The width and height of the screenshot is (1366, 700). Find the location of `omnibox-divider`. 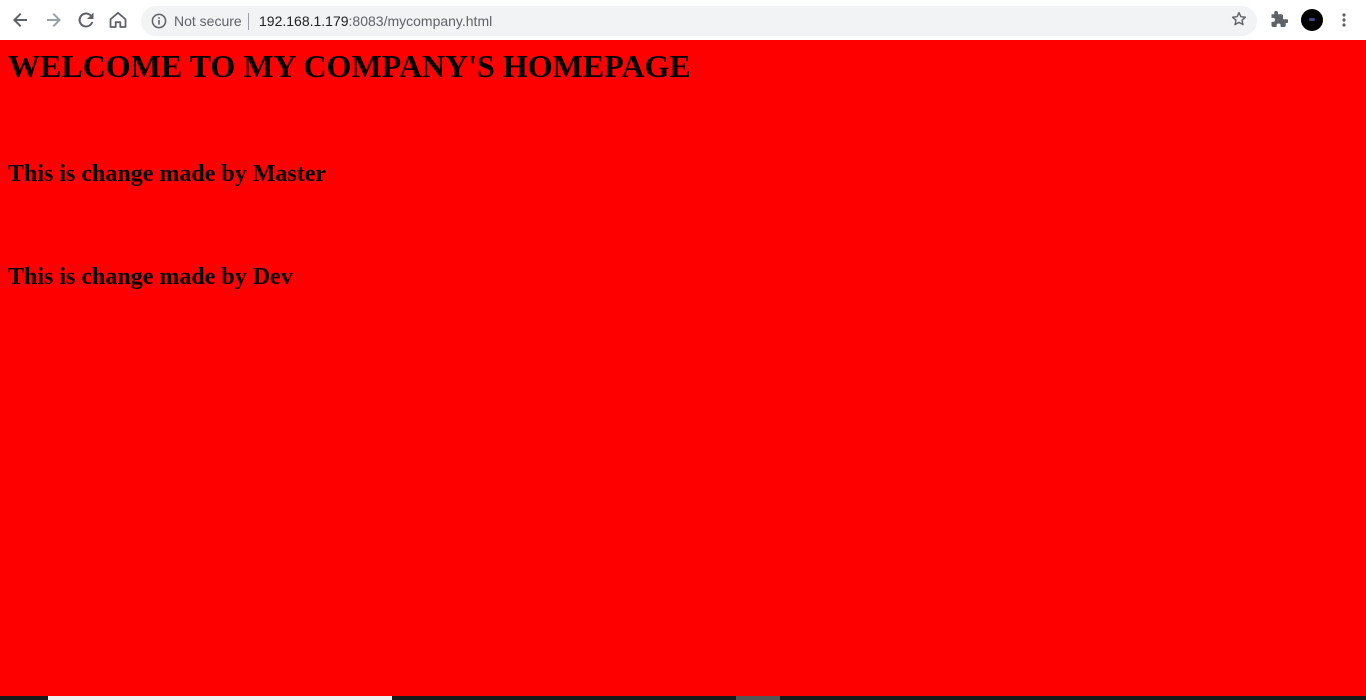

omnibox-divider is located at coordinates (248, 21).